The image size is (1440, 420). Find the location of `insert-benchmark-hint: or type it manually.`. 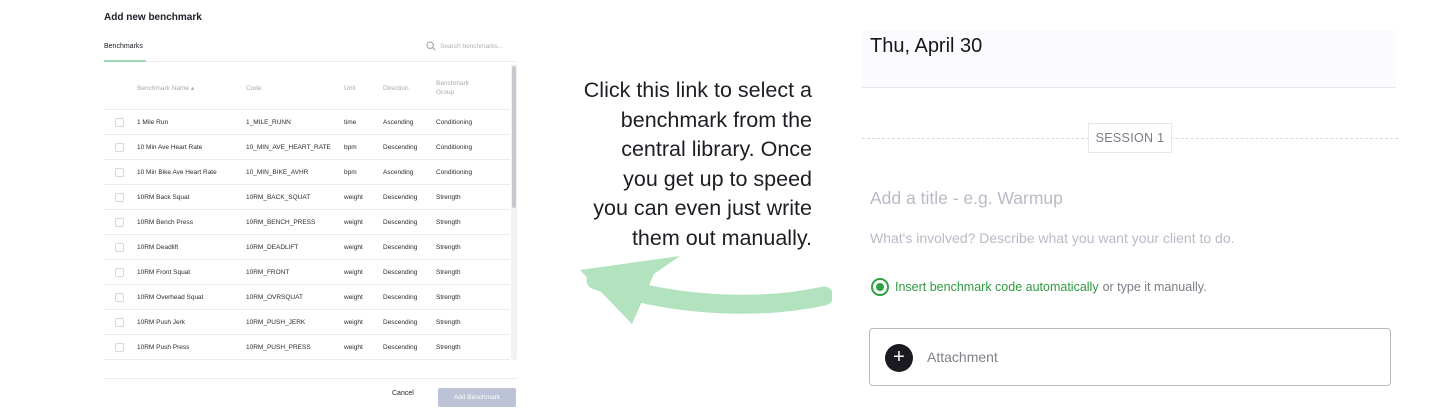

insert-benchmark-hint: or type it manually. is located at coordinates (1154, 287).